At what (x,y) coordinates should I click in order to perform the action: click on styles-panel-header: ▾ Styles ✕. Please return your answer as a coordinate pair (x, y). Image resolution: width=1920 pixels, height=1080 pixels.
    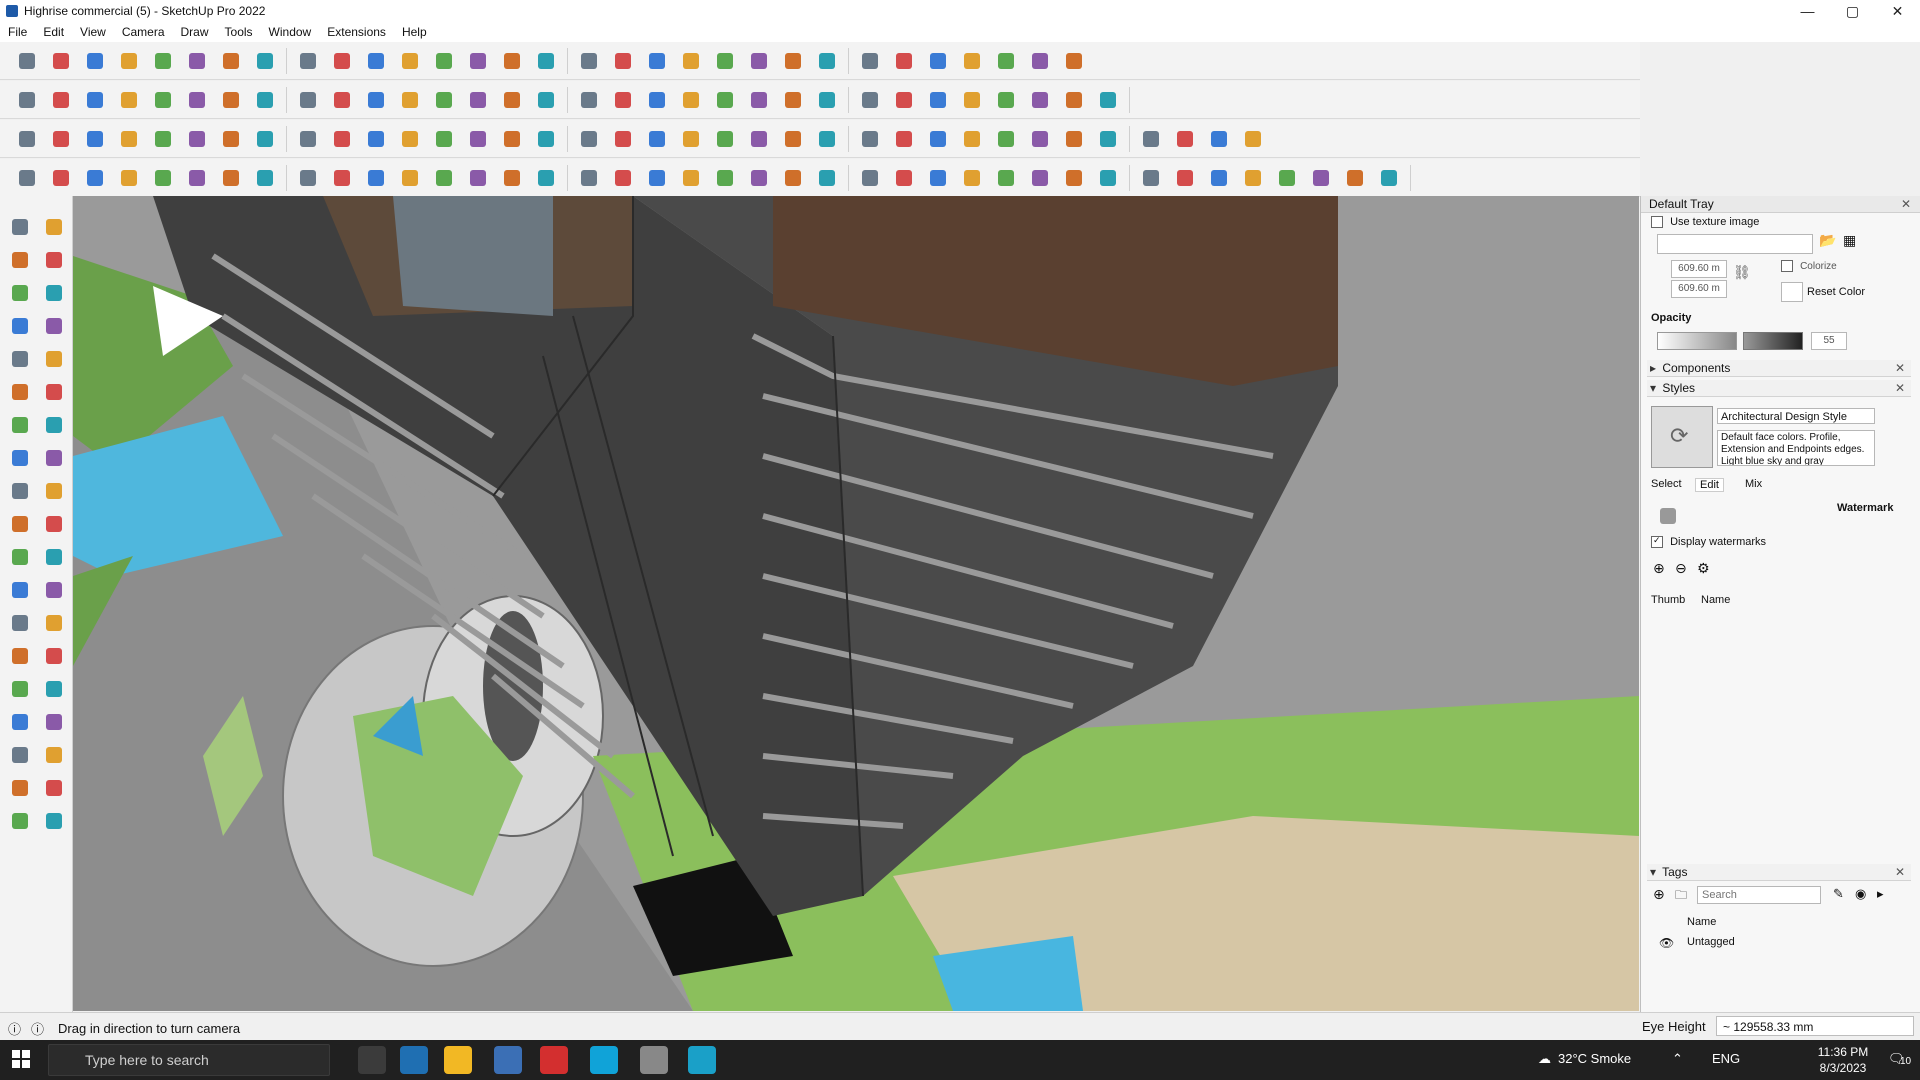
    Looking at the image, I should click on (1779, 388).